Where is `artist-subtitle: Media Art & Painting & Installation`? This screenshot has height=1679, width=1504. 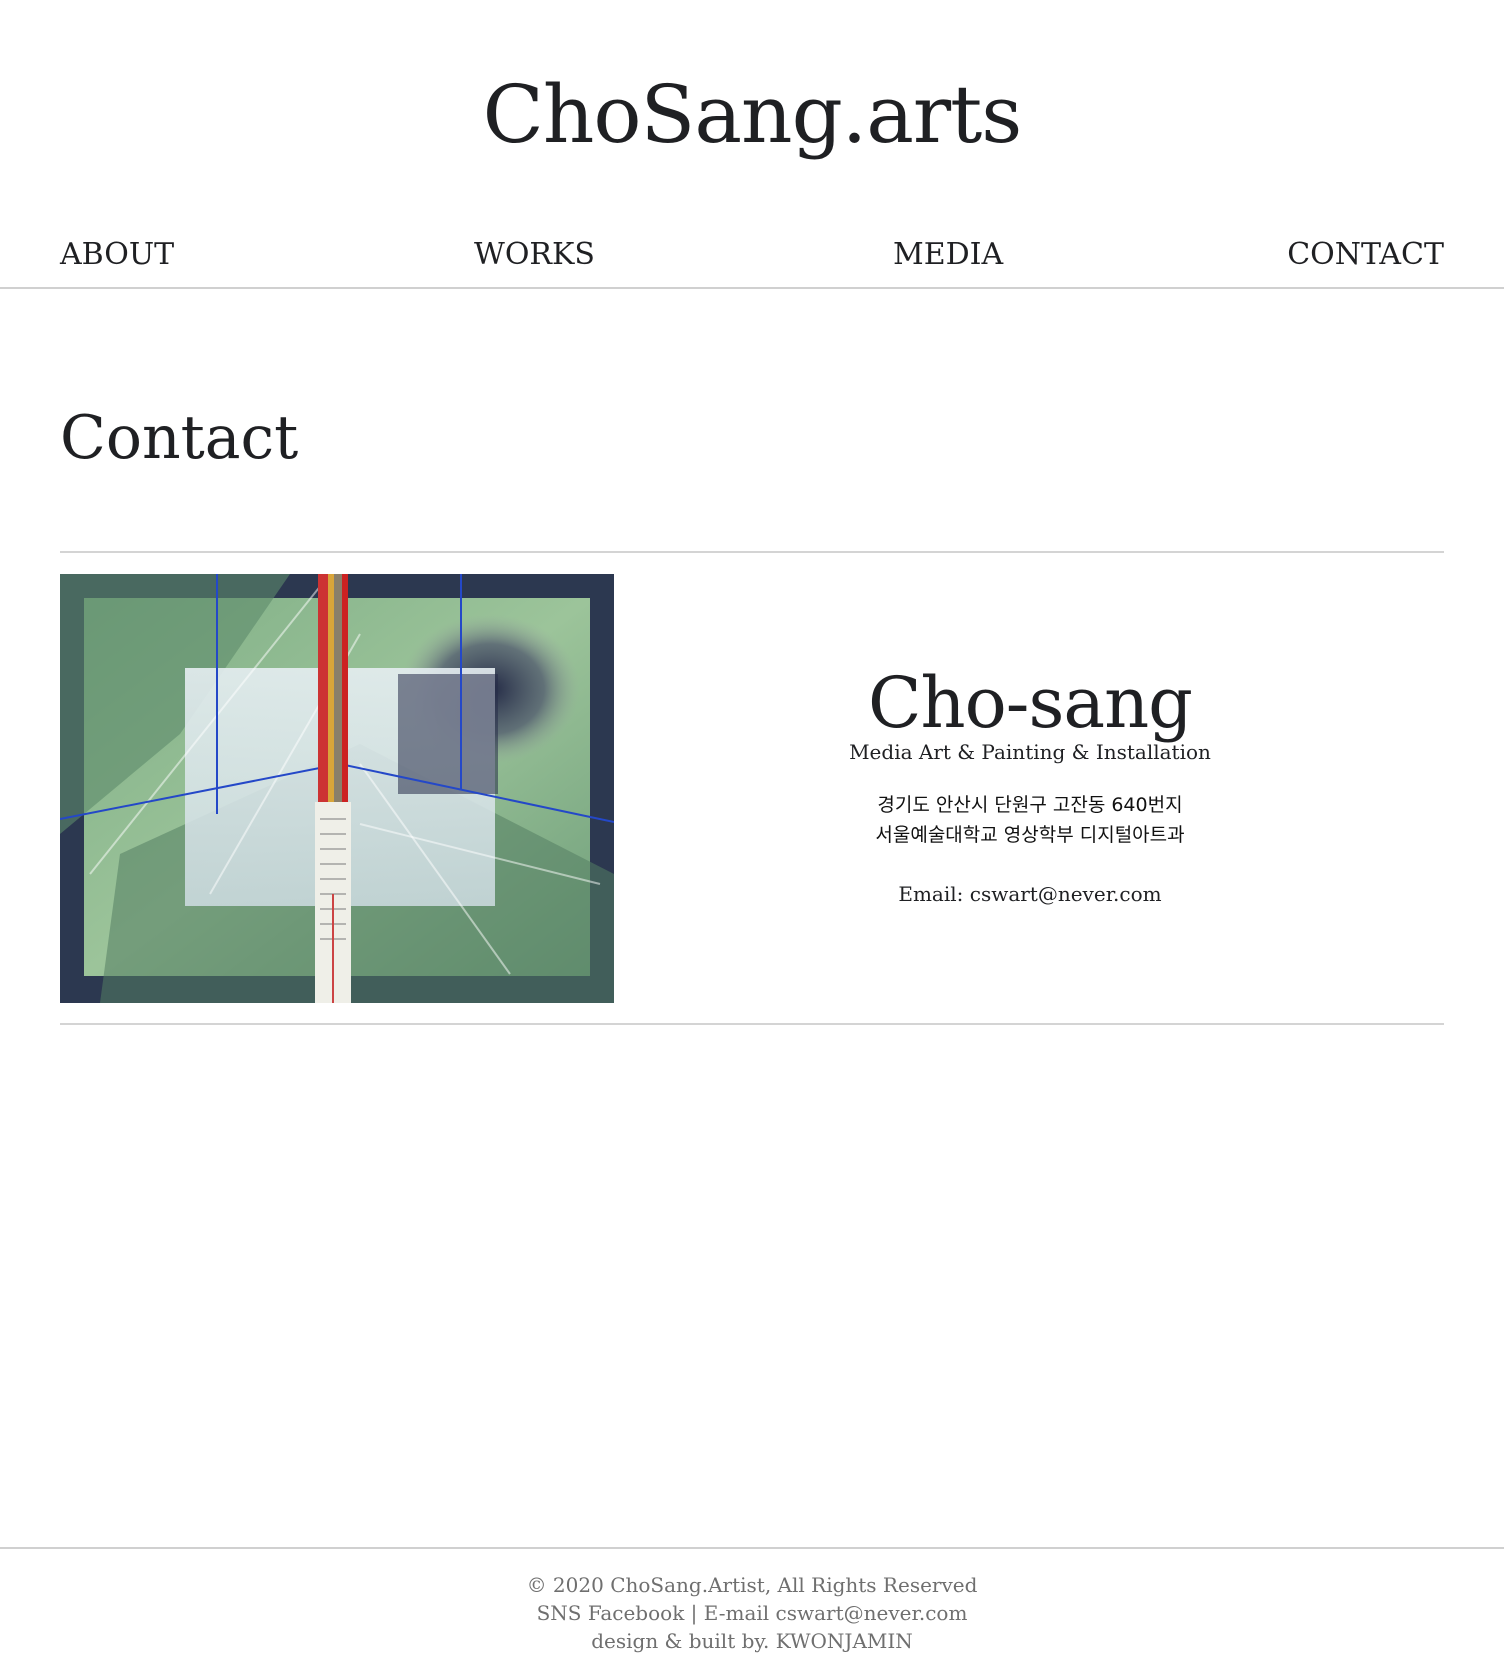 artist-subtitle: Media Art & Painting & Installation is located at coordinates (1030, 752).